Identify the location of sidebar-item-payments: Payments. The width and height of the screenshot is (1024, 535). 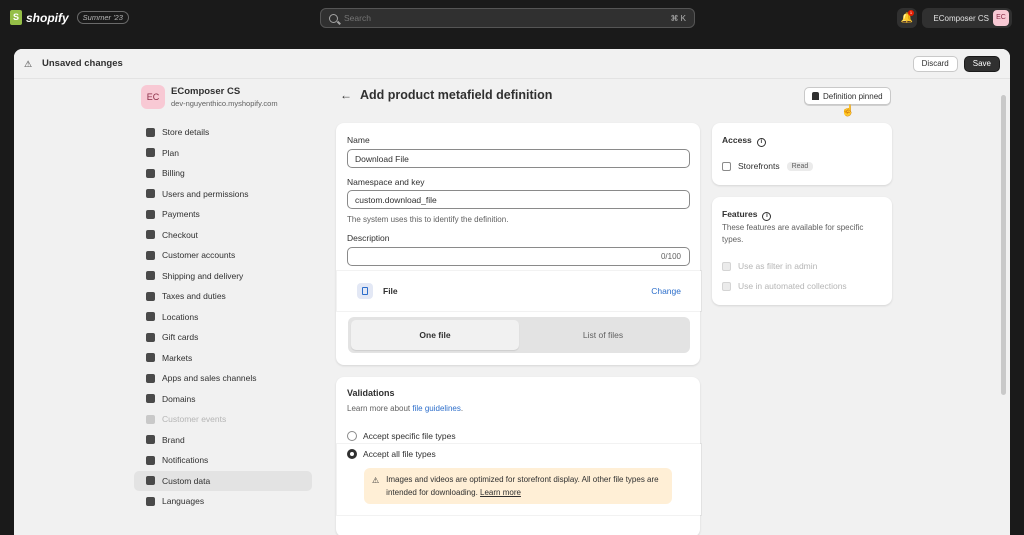
(223, 214).